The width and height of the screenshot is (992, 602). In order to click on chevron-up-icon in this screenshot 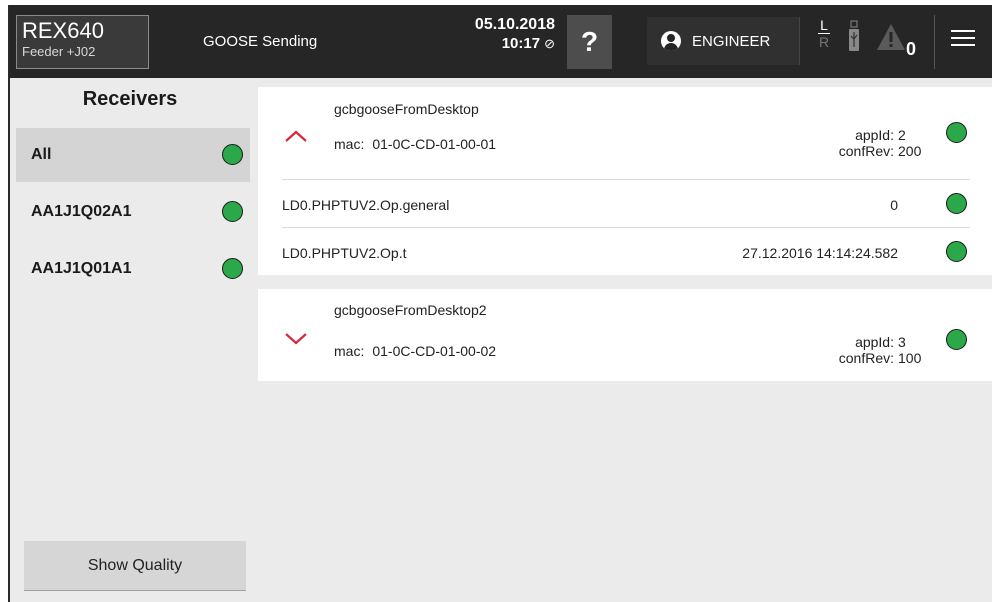, I will do `click(296, 136)`.